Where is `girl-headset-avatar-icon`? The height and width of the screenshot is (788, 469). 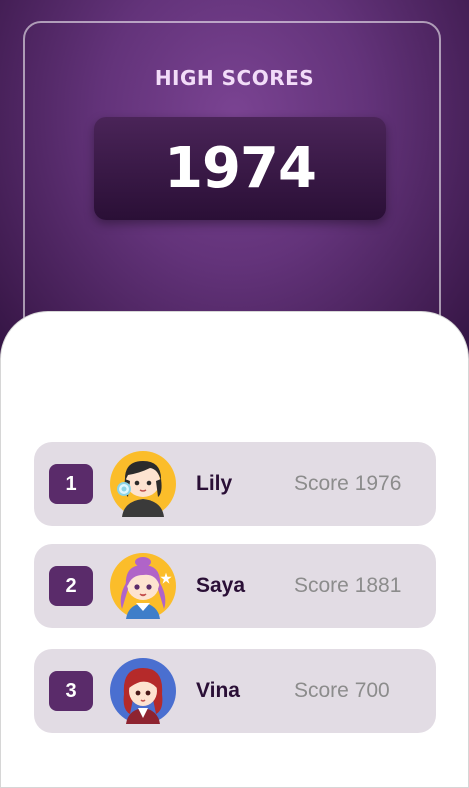
girl-headset-avatar-icon is located at coordinates (143, 484).